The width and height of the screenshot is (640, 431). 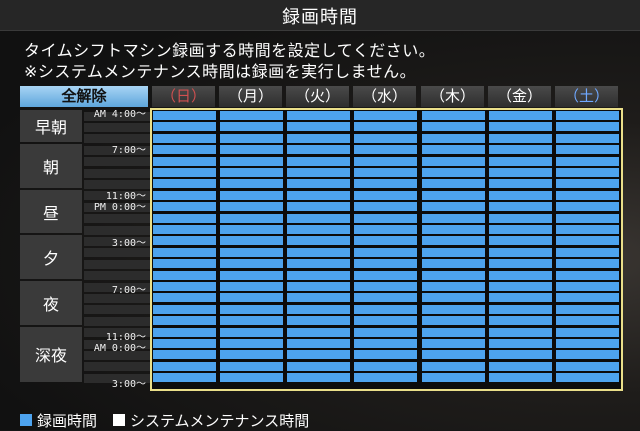 I want to click on day-header-2: （火）, so click(x=317, y=96).